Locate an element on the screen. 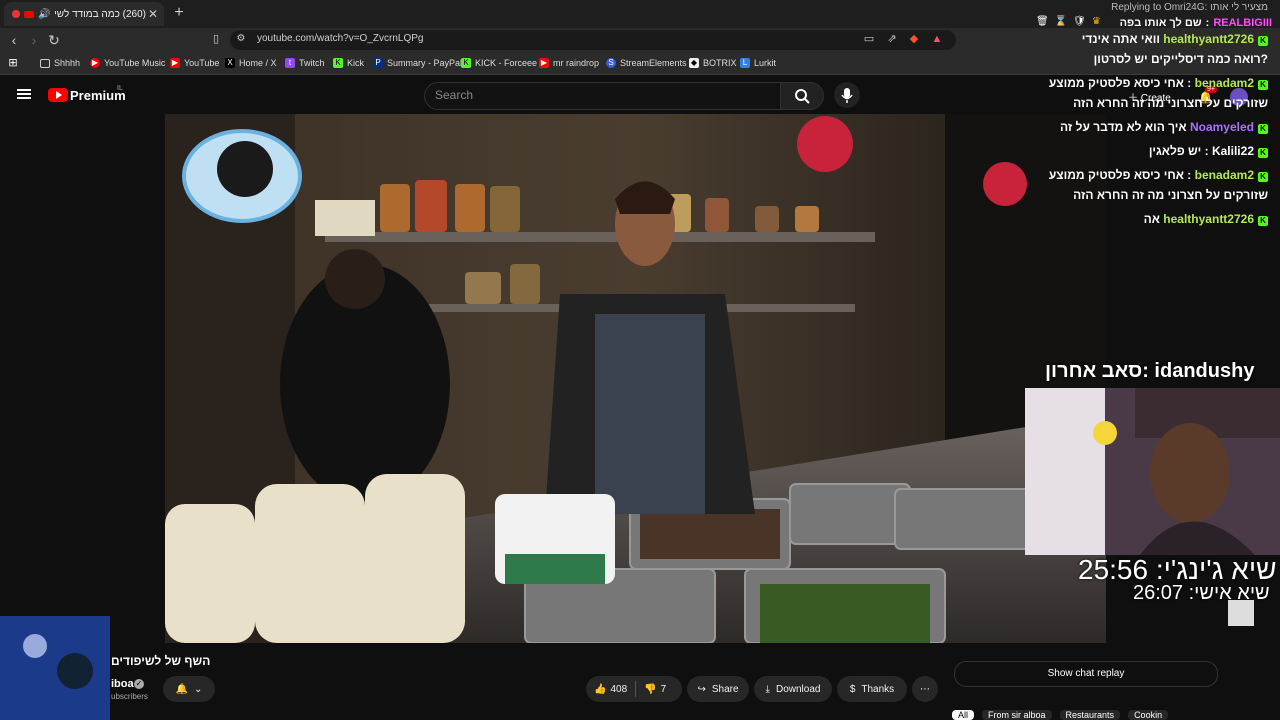  webcam-feed is located at coordinates (1152, 471).